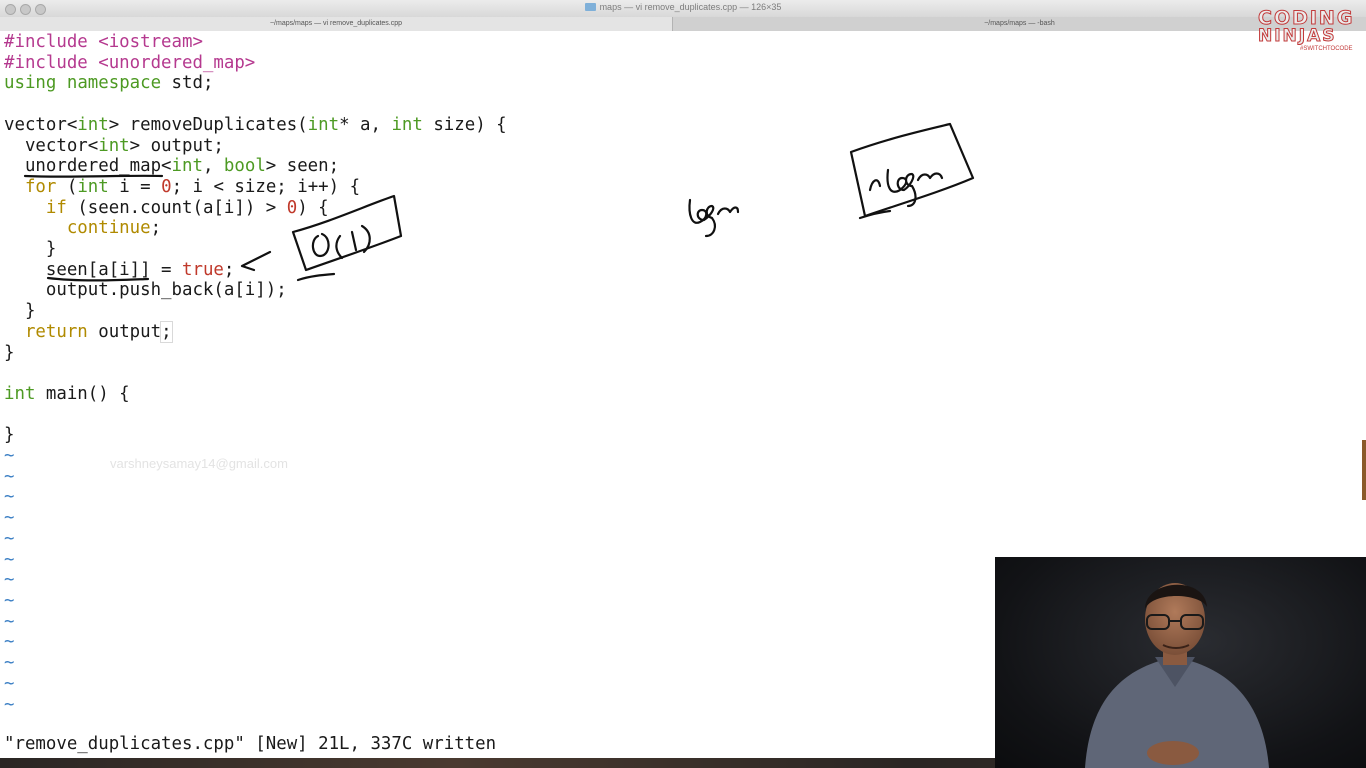 The width and height of the screenshot is (1366, 768). Describe the element at coordinates (590, 7) in the screenshot. I see `folder-icon` at that location.